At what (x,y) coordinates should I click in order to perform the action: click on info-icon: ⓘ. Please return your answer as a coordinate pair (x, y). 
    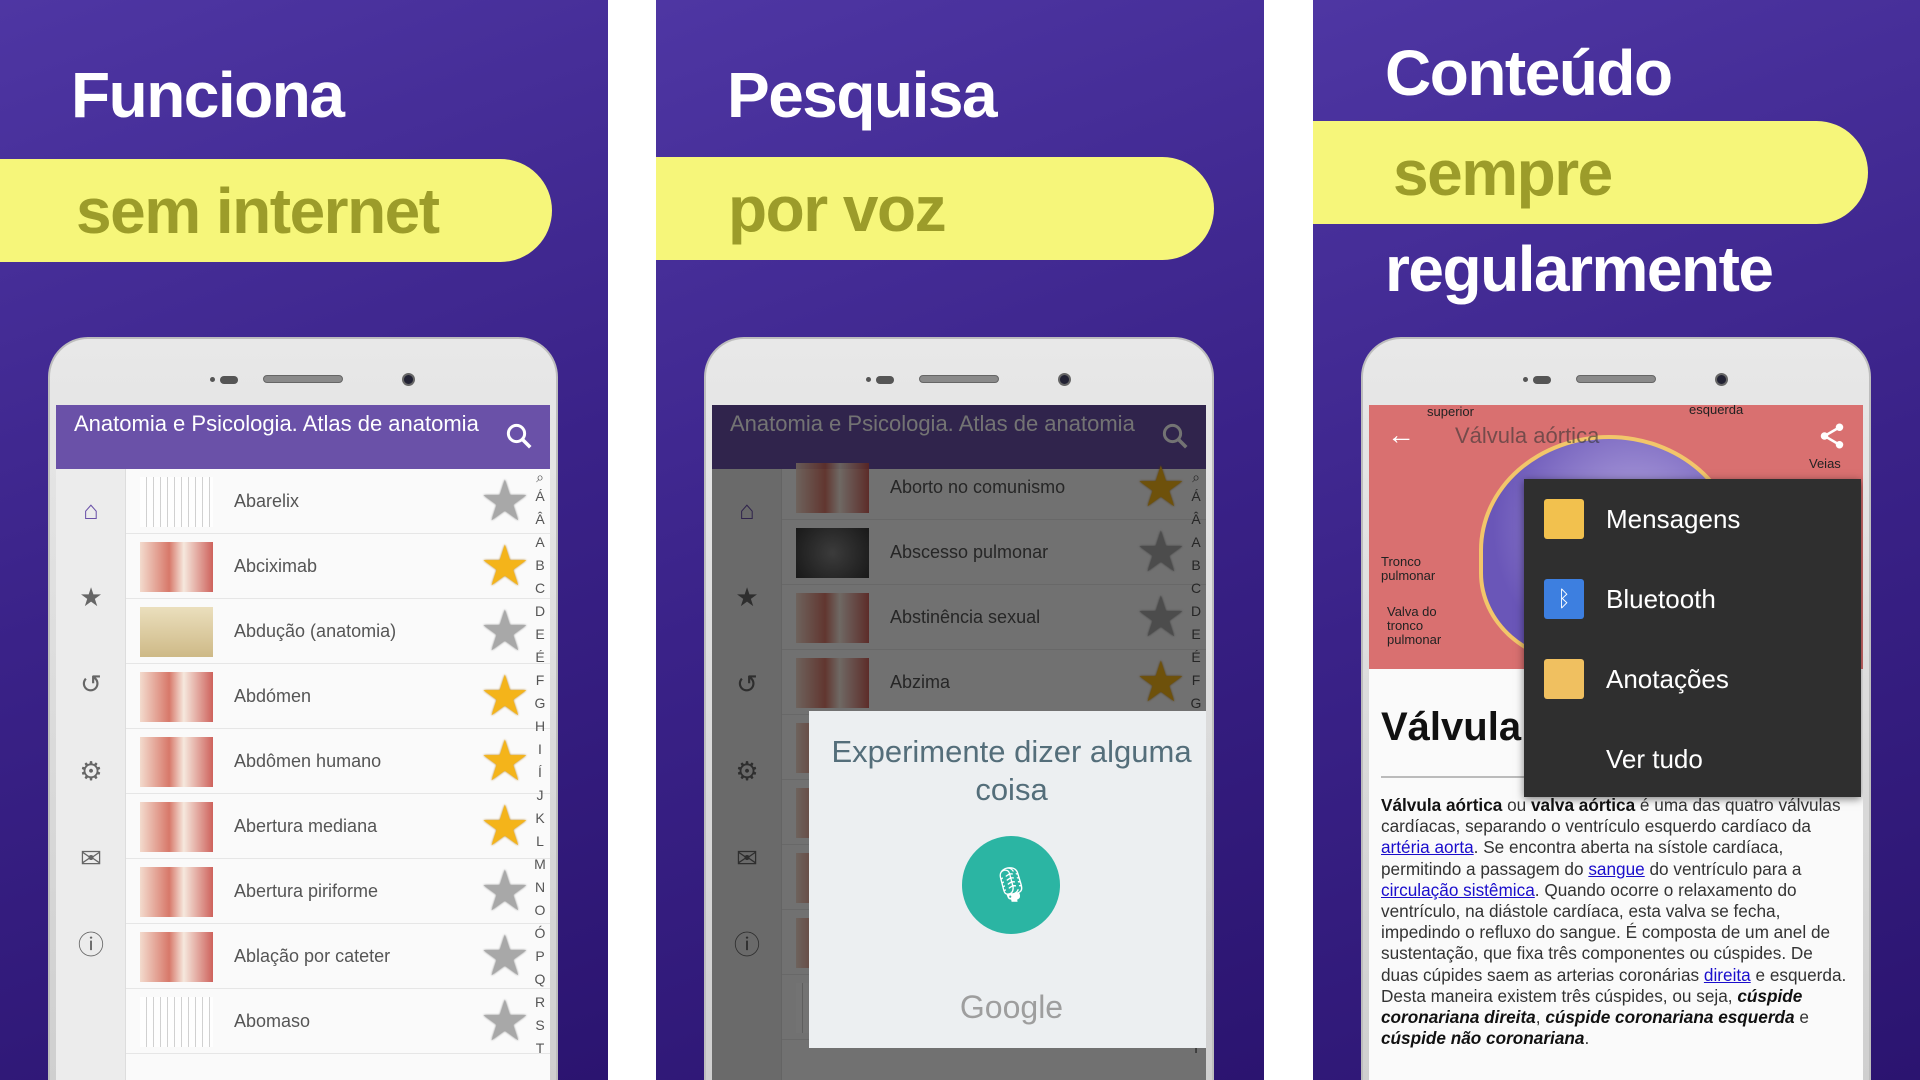
    Looking at the image, I should click on (91, 945).